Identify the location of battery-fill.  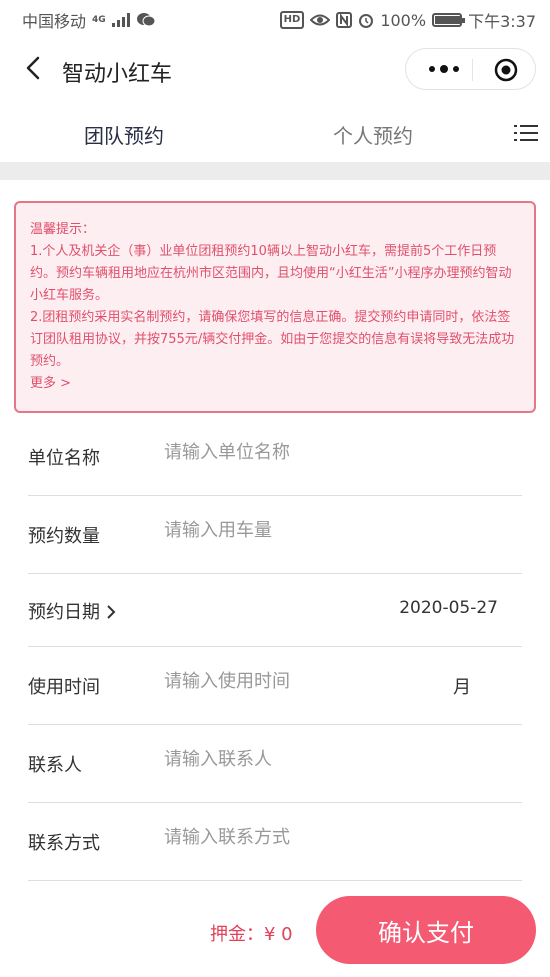
(447, 20).